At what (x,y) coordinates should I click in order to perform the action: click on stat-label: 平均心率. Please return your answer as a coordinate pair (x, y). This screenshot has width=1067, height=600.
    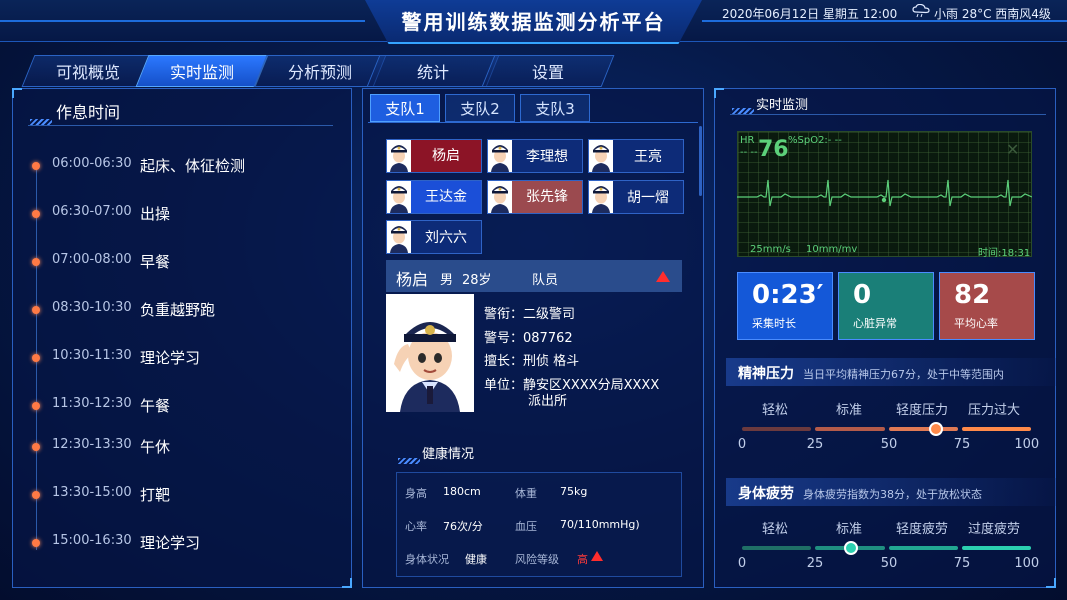
    Looking at the image, I should click on (976, 323).